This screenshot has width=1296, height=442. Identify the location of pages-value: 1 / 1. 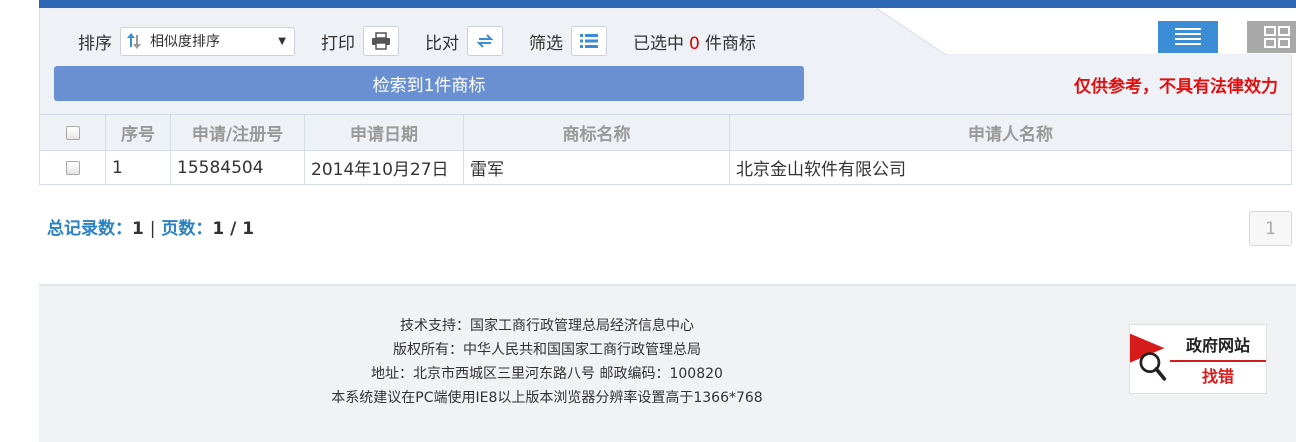
(233, 229).